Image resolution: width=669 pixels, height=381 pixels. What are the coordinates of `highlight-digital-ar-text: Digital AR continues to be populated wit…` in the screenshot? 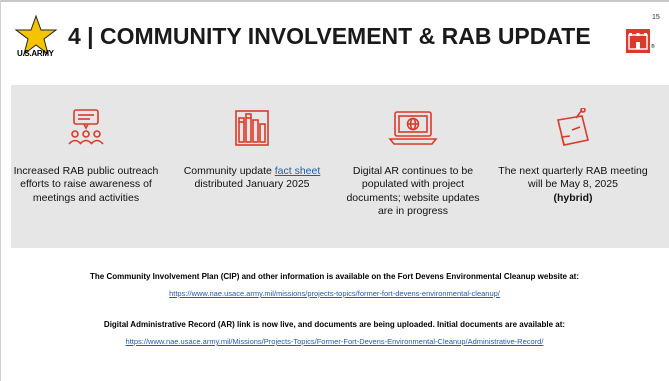 It's located at (413, 191).